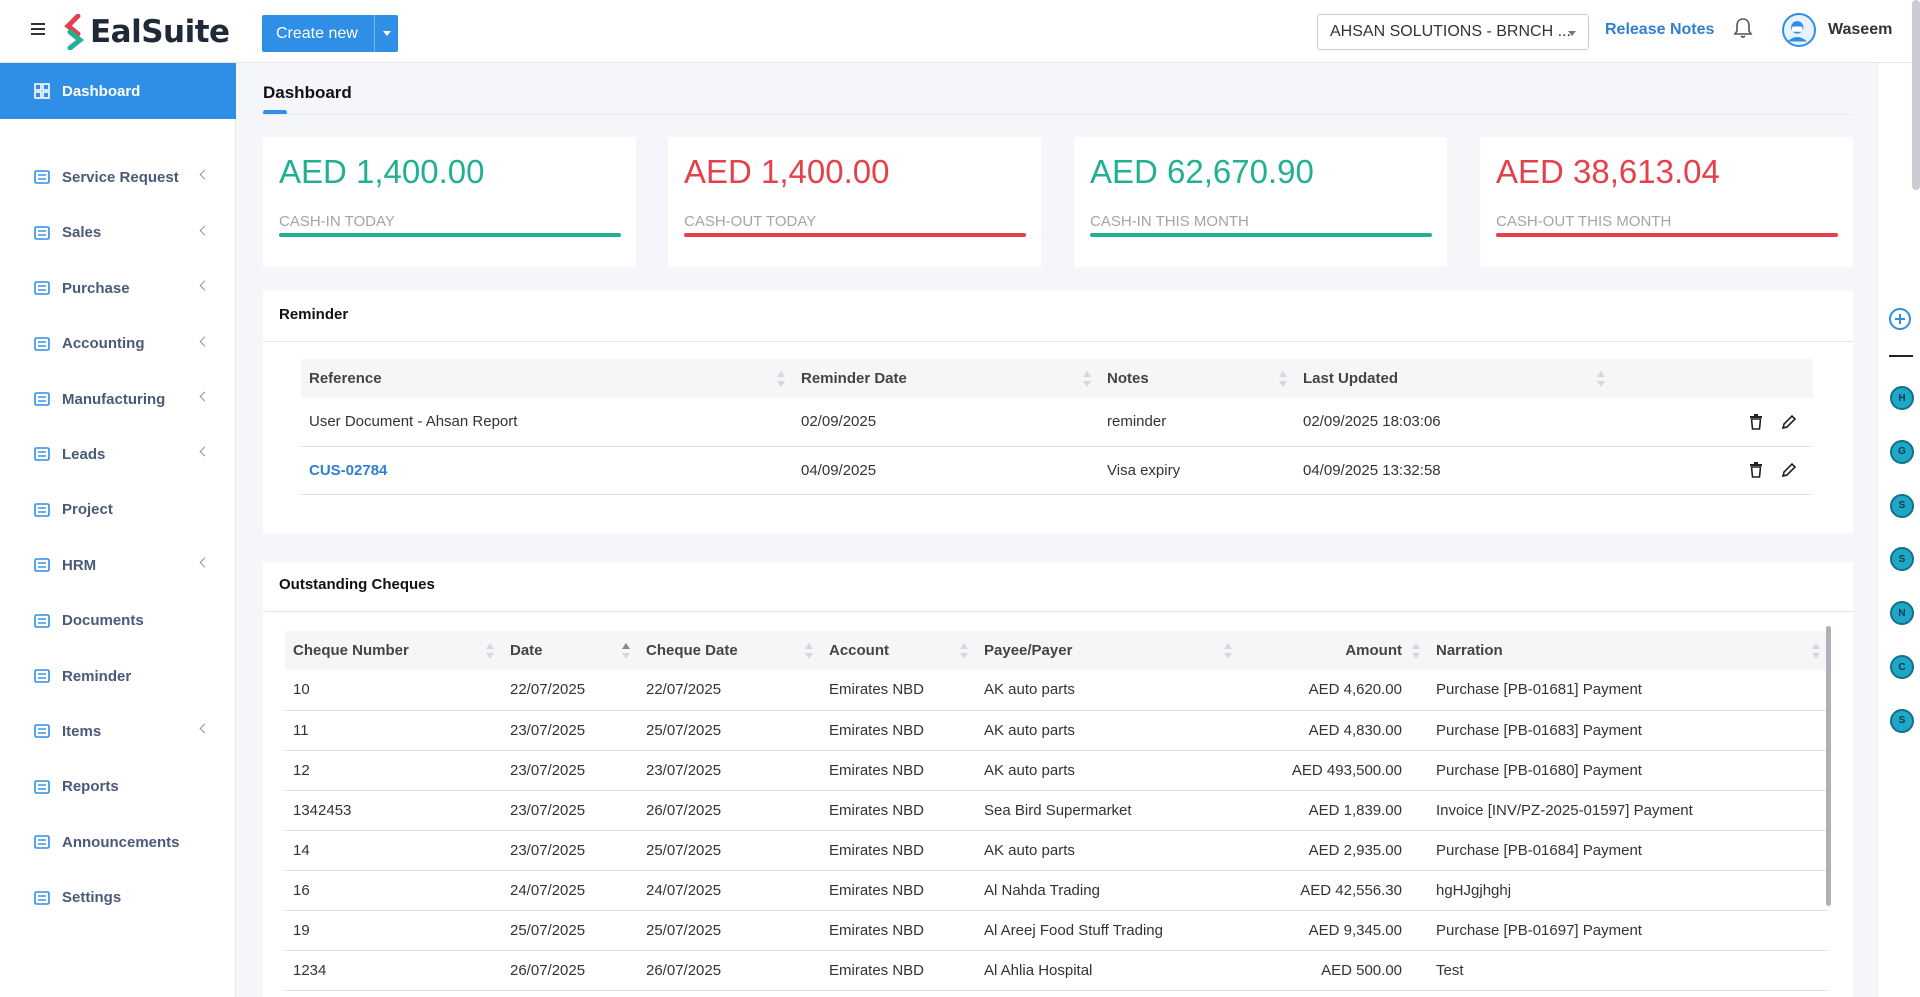  I want to click on column-header-notes: Notes, so click(1197, 378).